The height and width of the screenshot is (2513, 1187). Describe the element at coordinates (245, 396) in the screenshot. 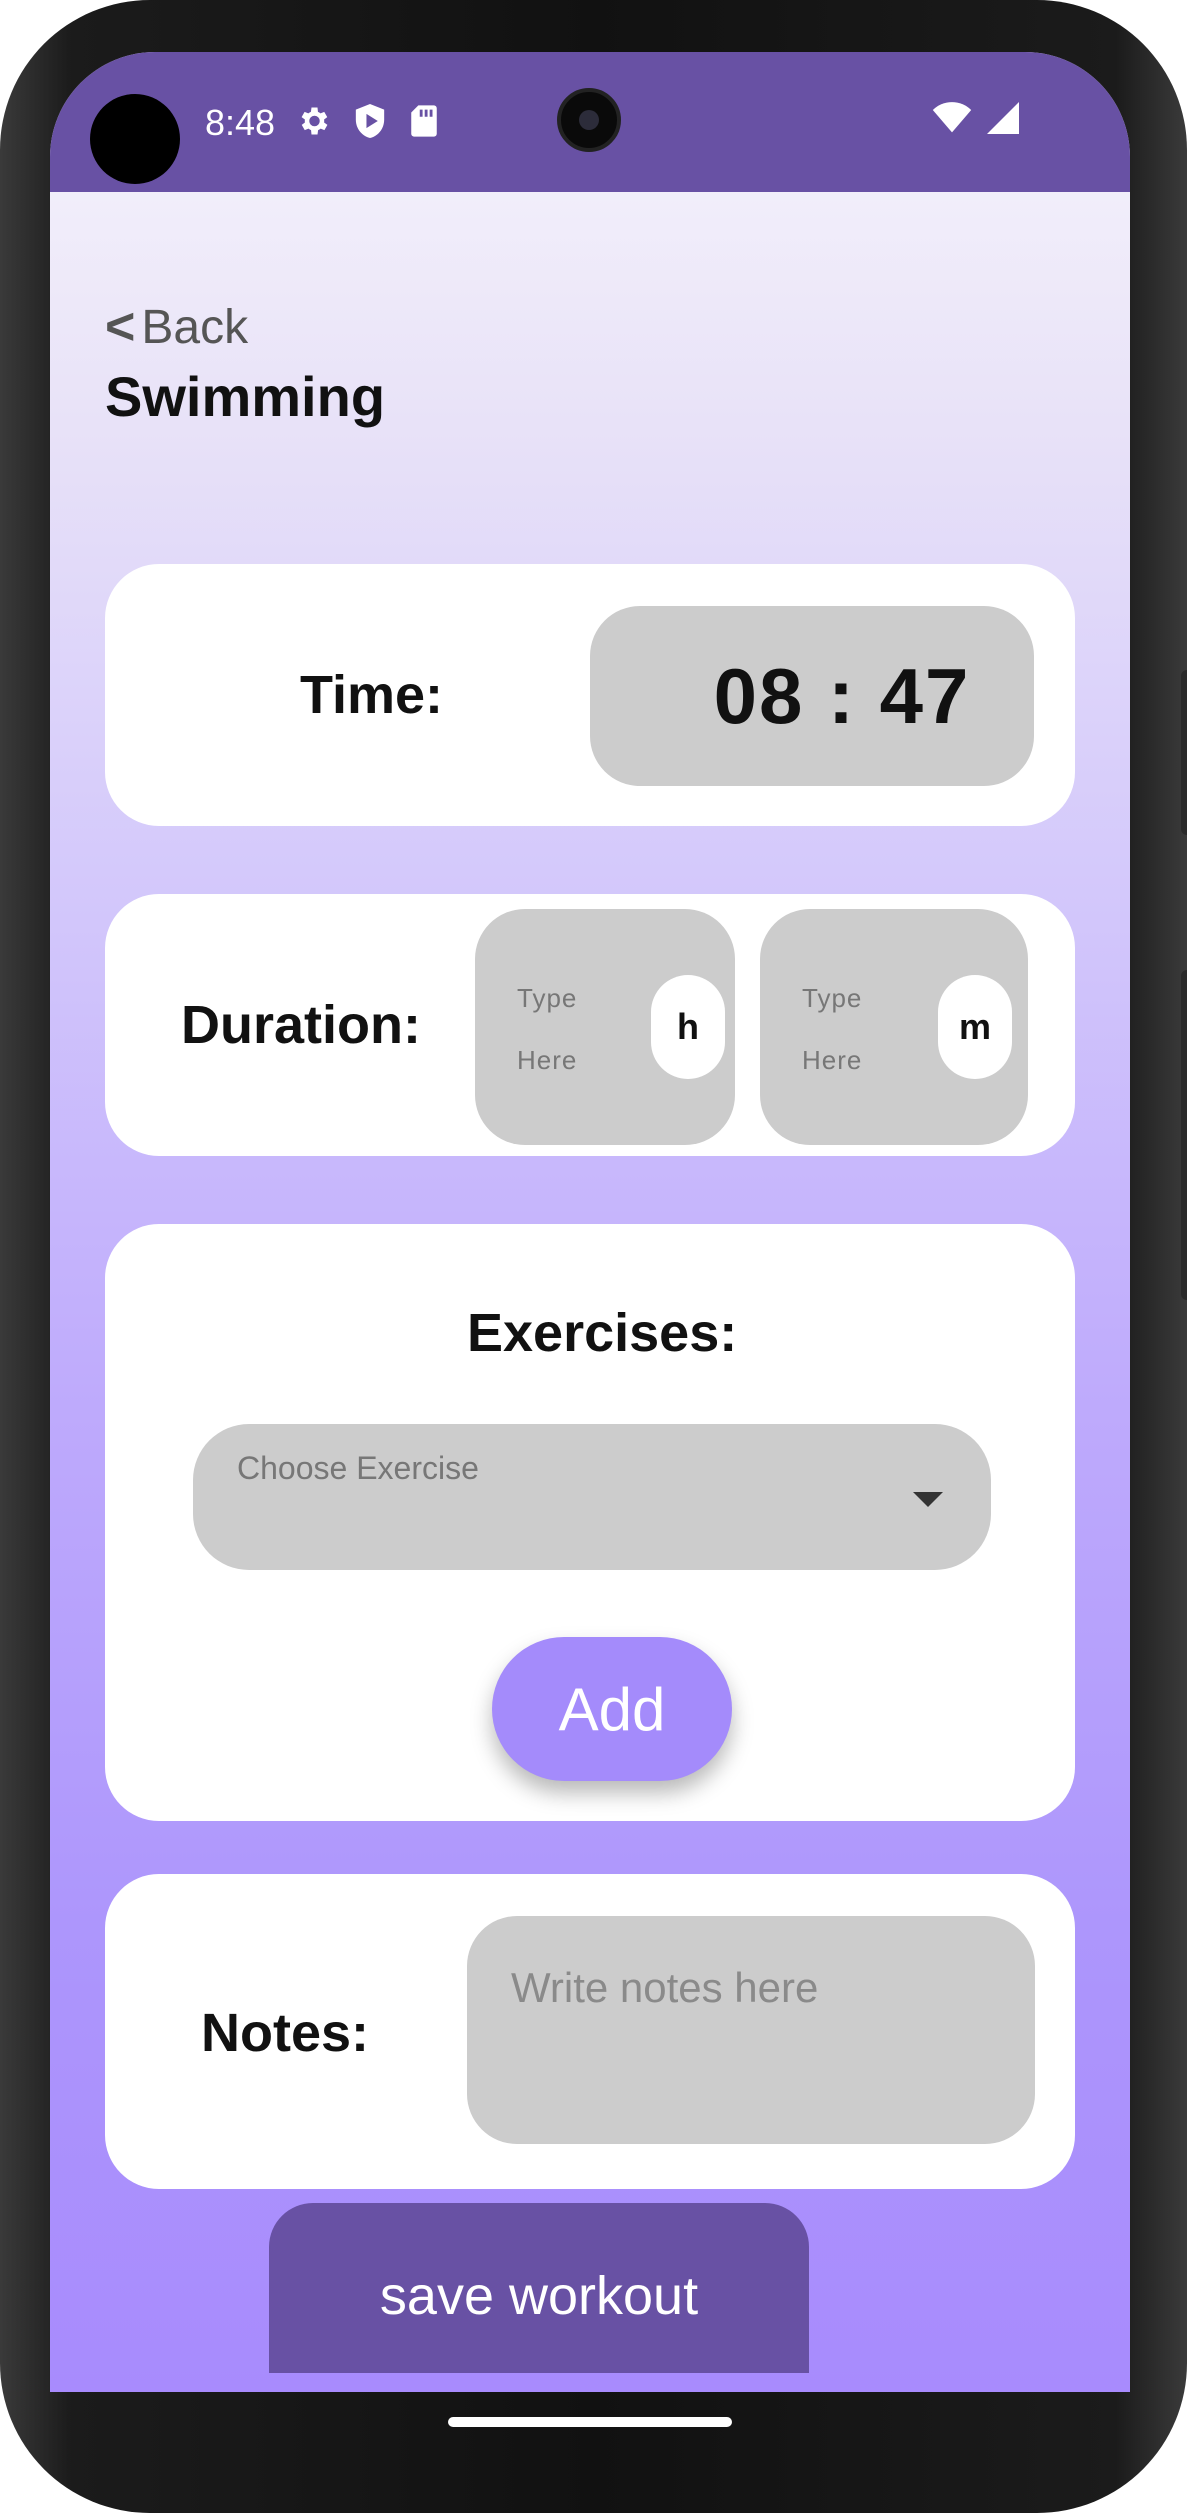

I see `page-title: Swimming` at that location.